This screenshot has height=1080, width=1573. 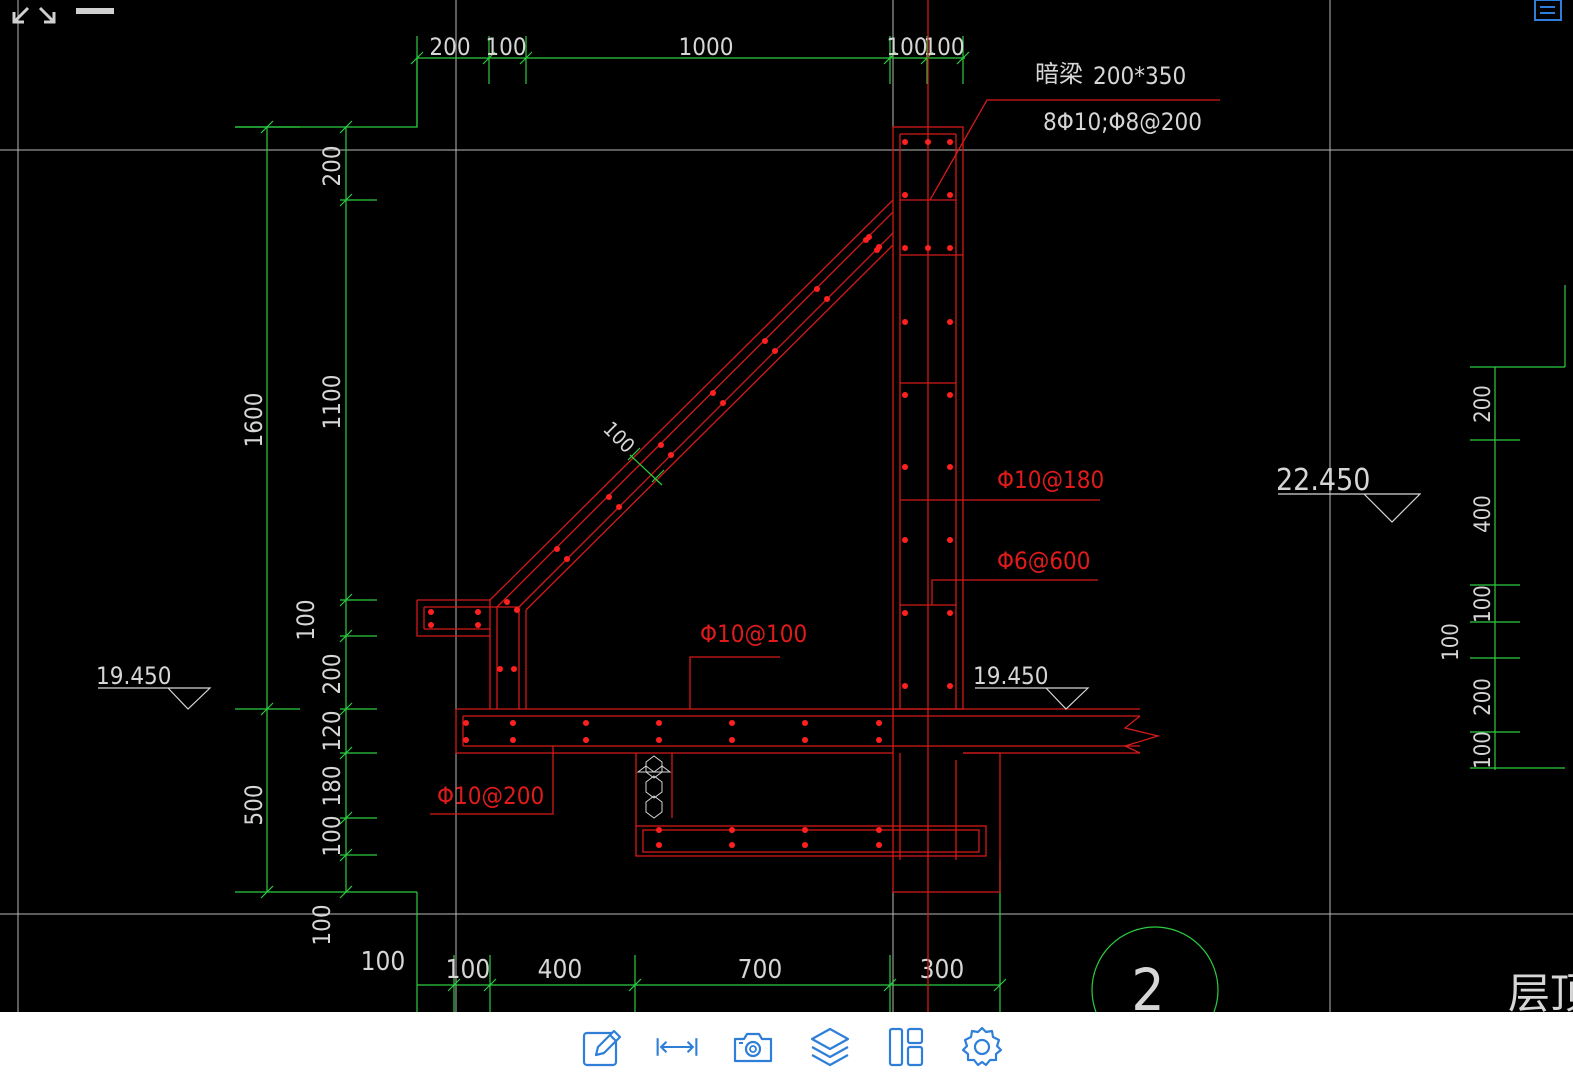 What do you see at coordinates (326, 566) in the screenshot?
I see `left-dimension-chains` at bounding box center [326, 566].